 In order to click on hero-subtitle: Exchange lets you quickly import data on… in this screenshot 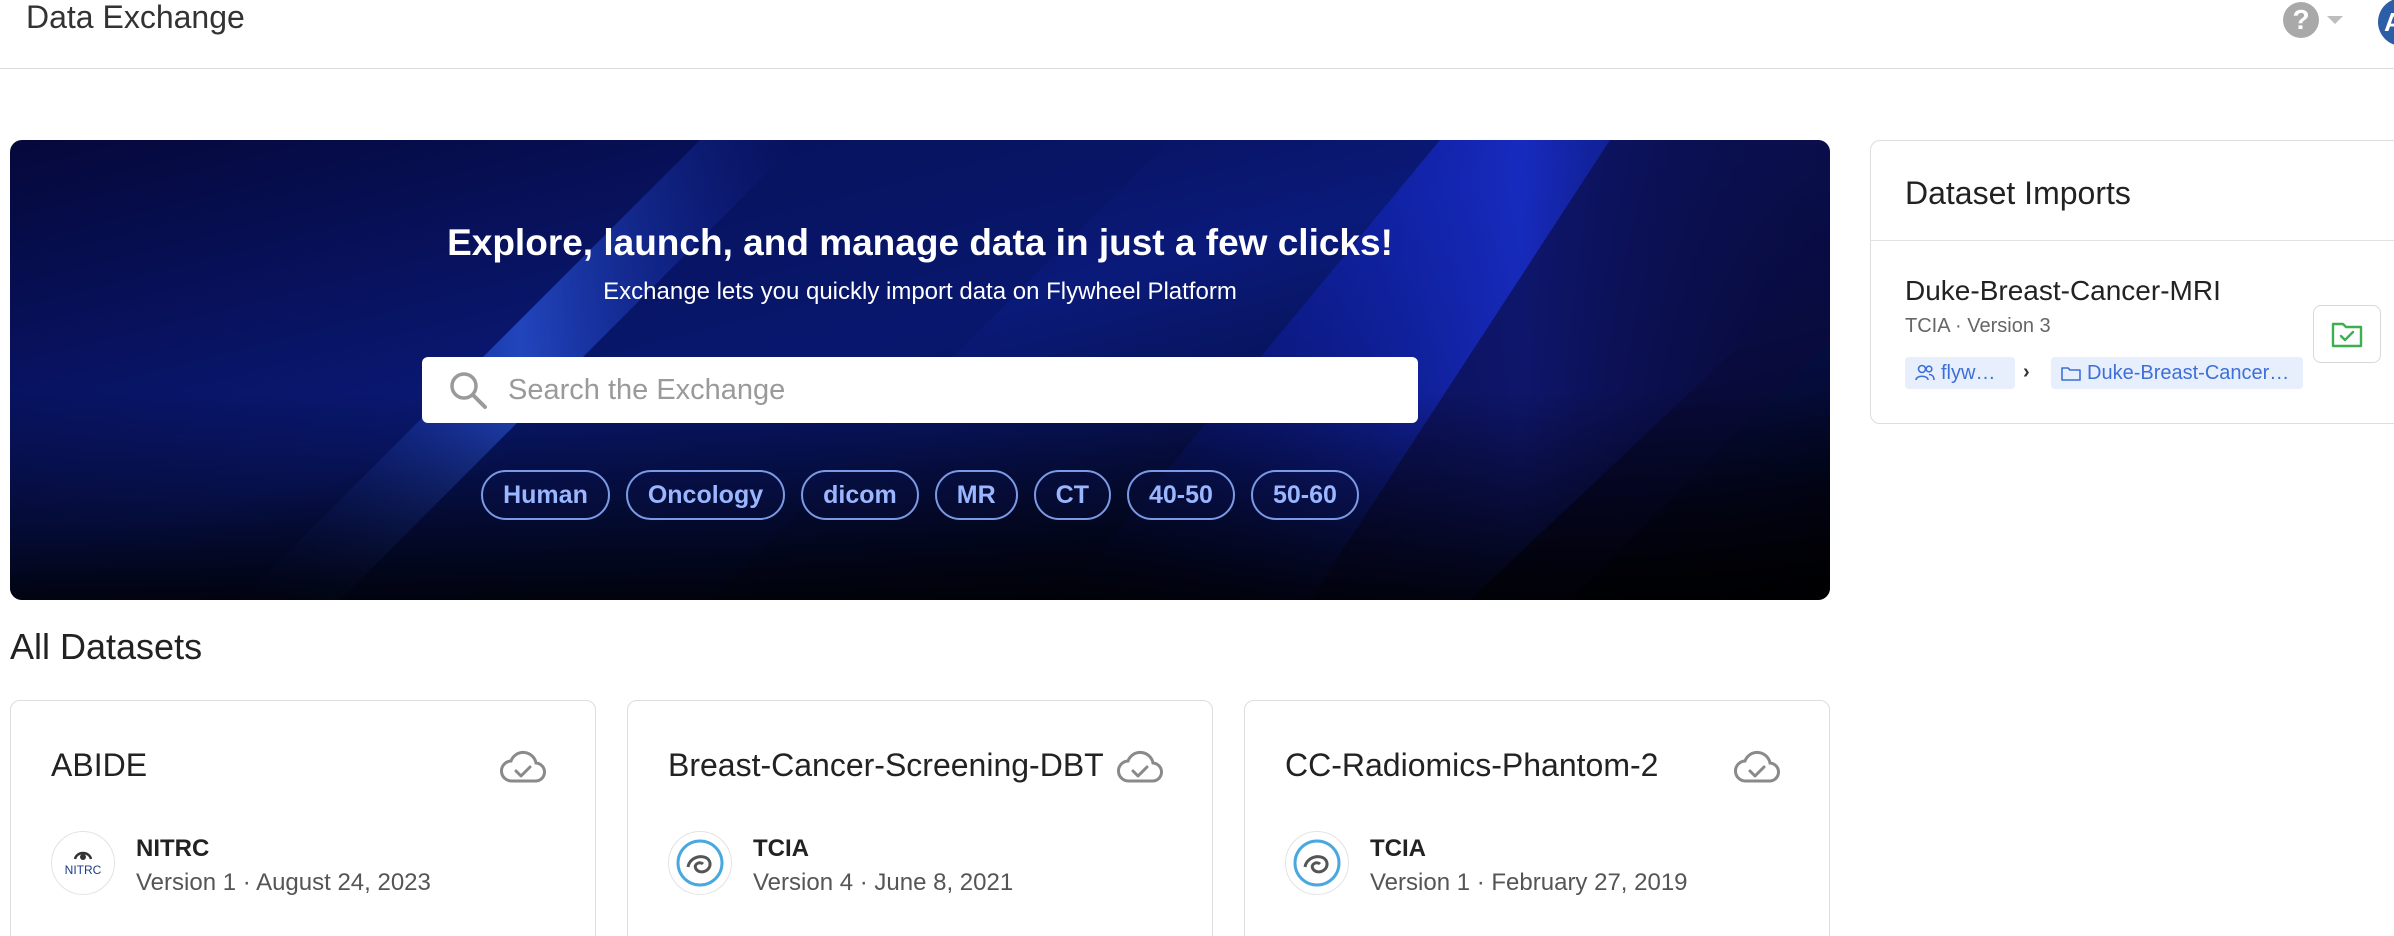, I will do `click(920, 291)`.